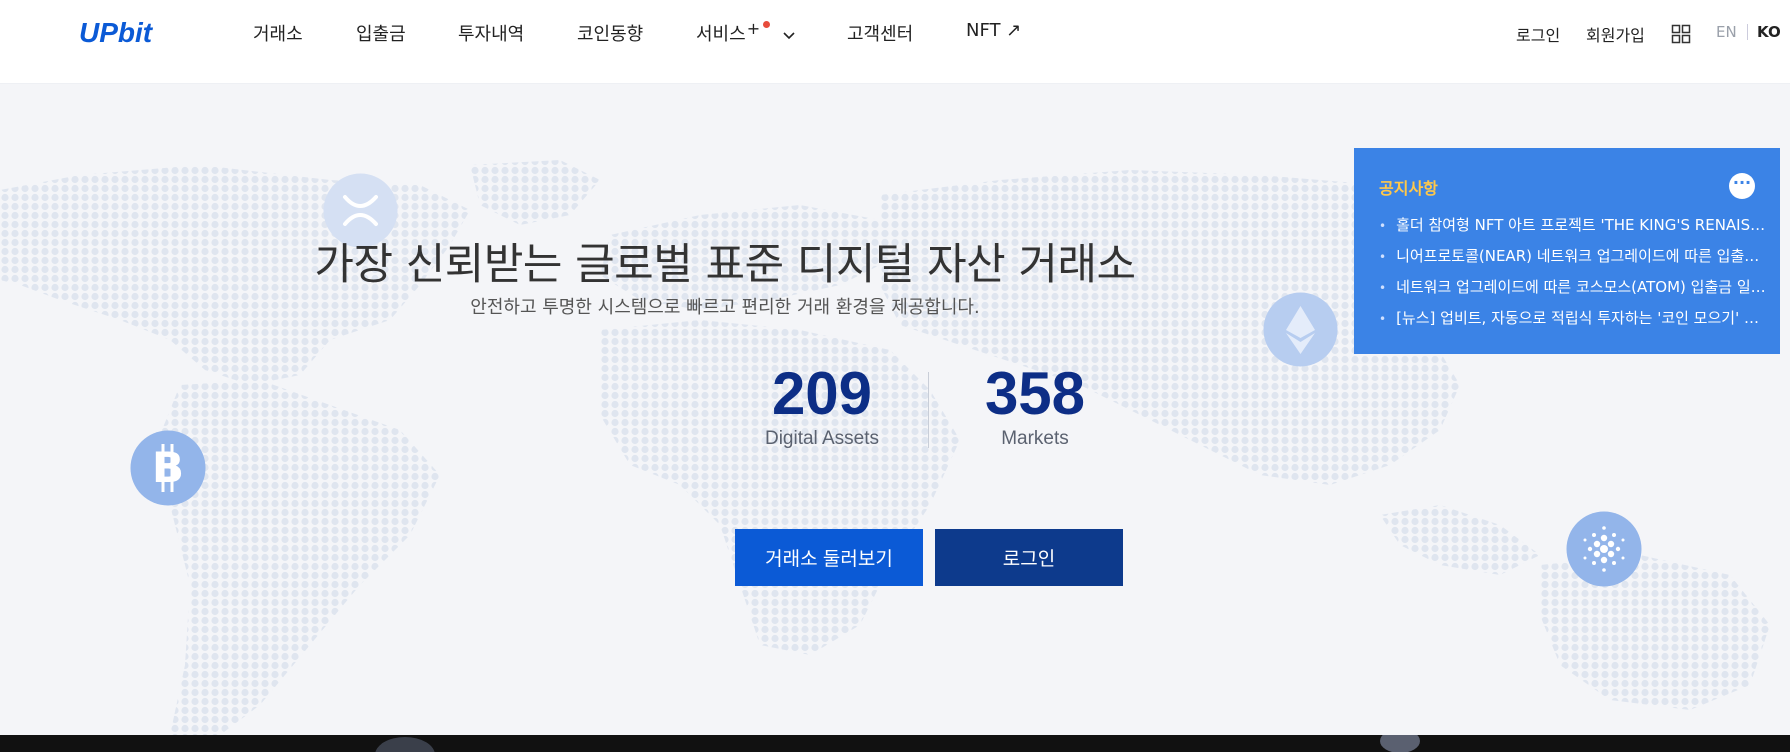 This screenshot has width=1790, height=752. I want to click on nav-coin-trends: 코인동향, so click(610, 33).